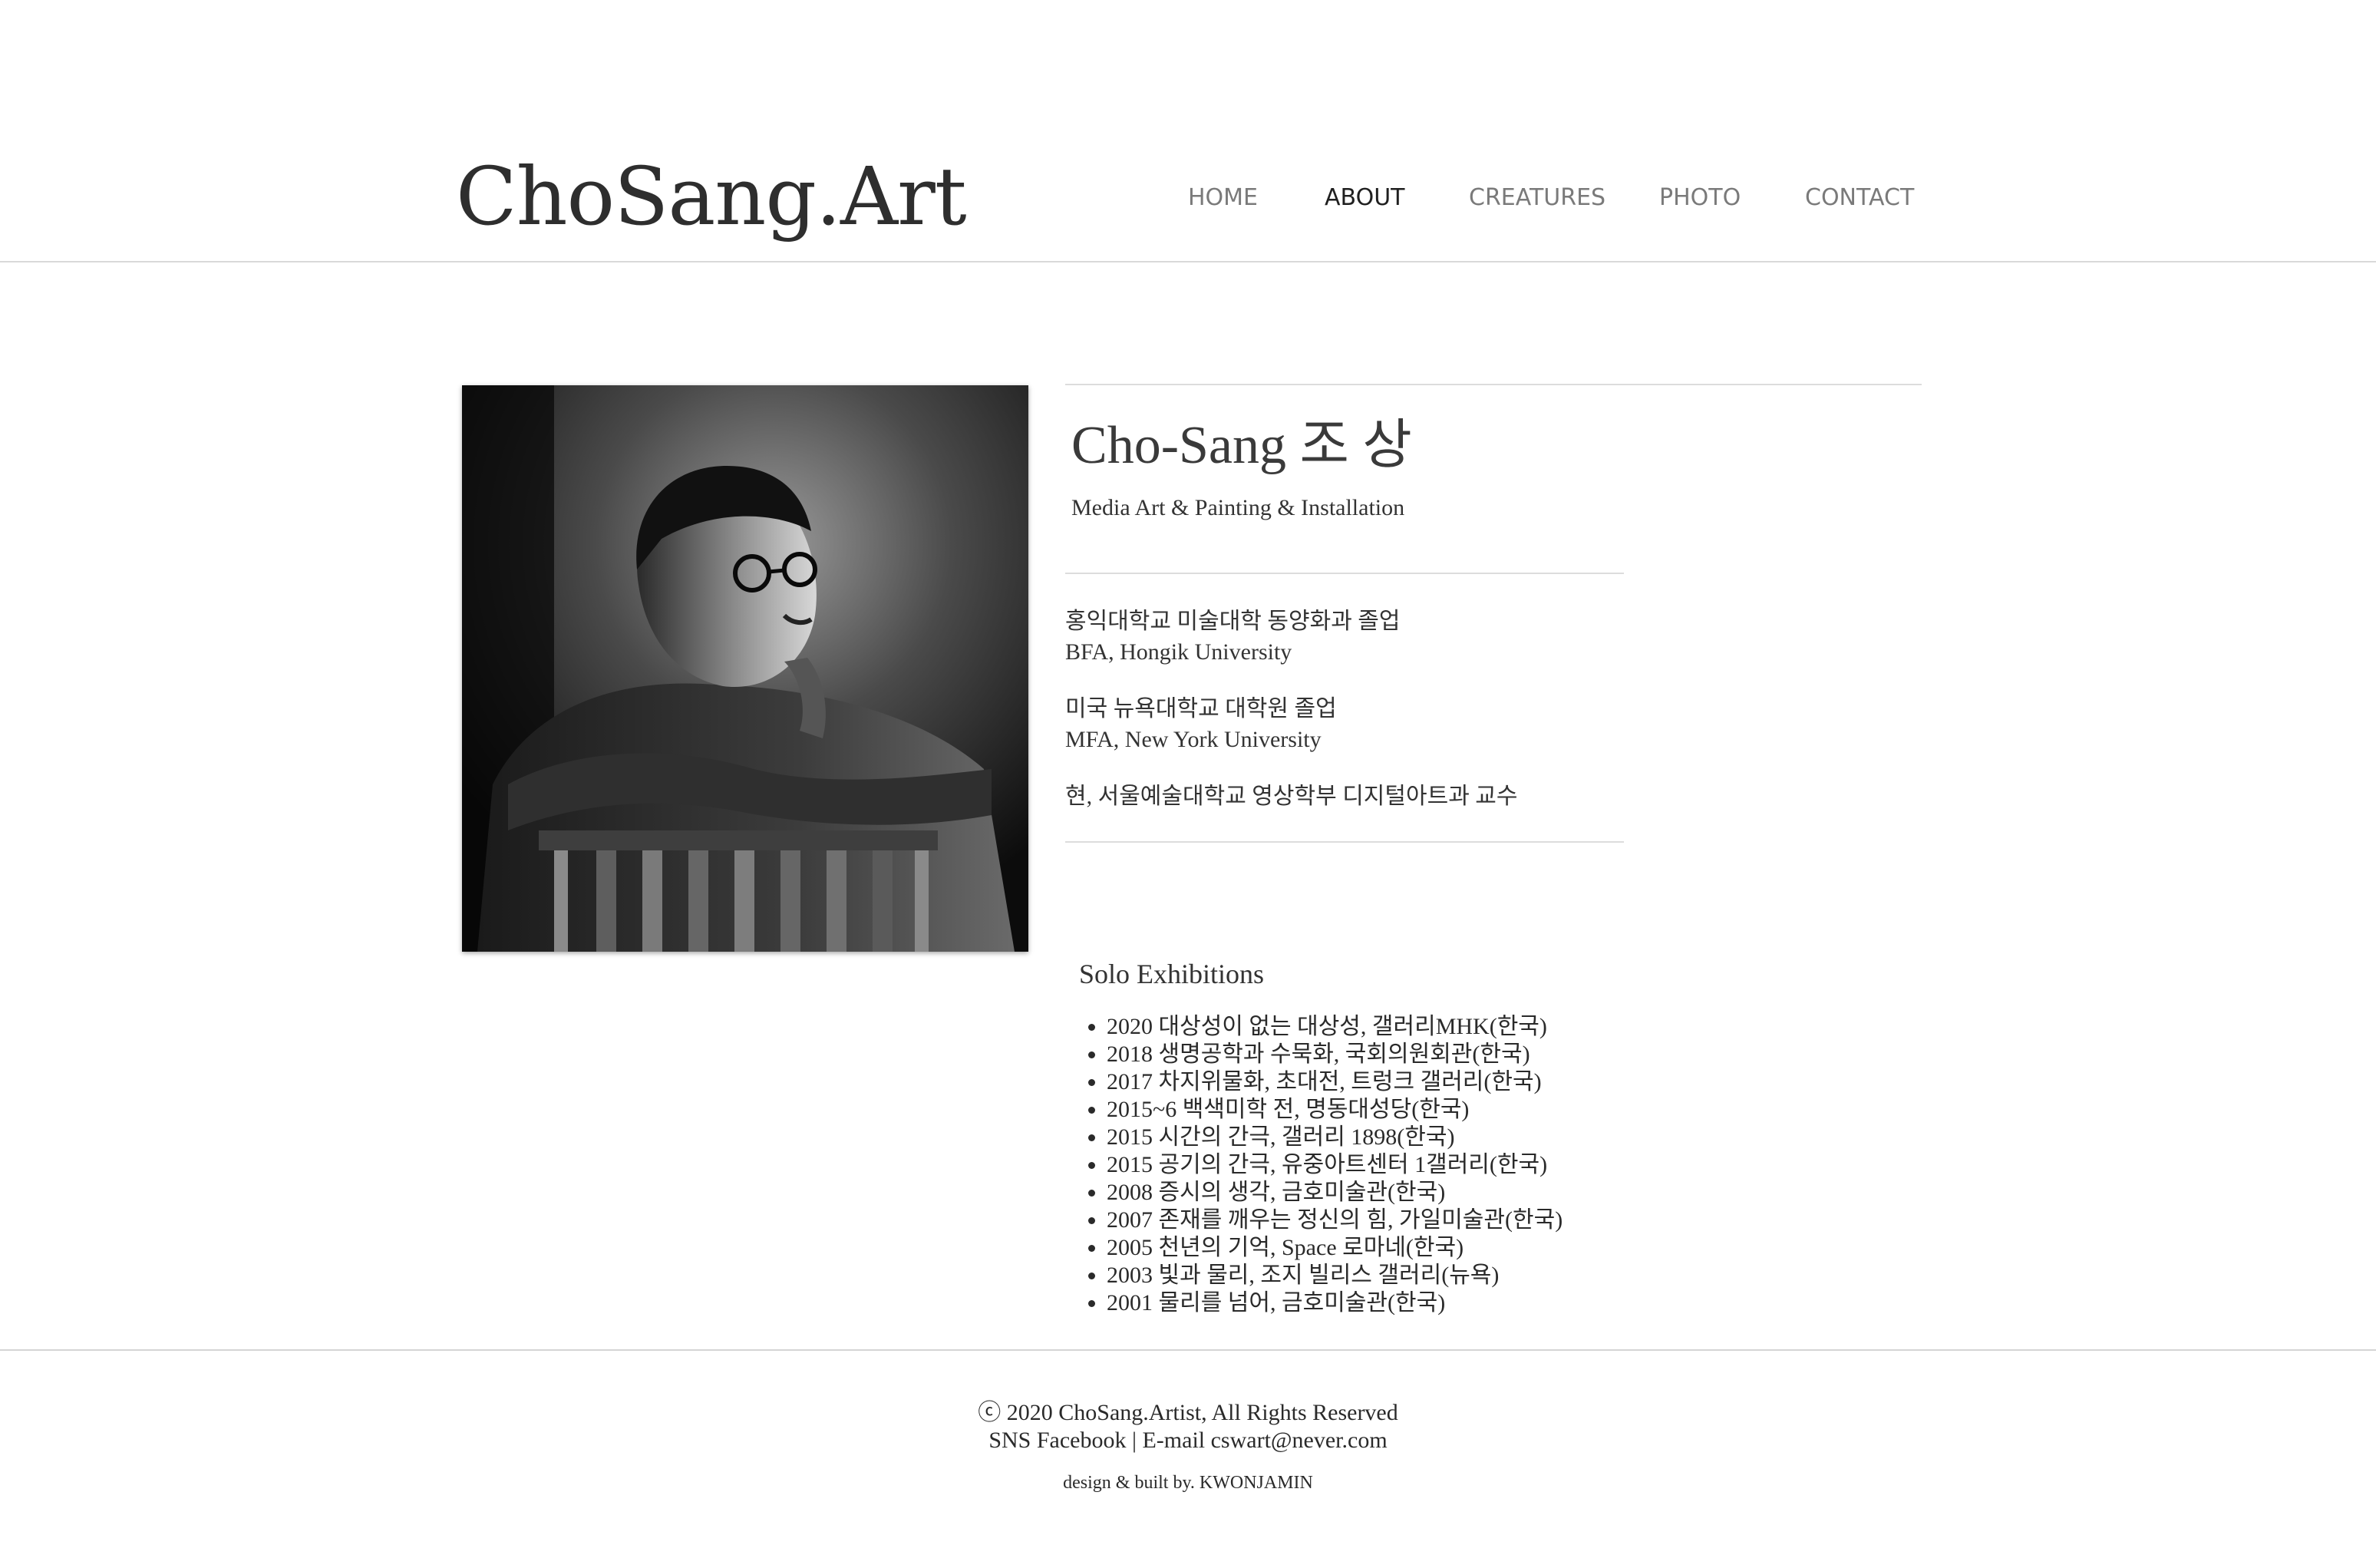 The width and height of the screenshot is (2376, 1568). I want to click on footer-contact: SNS Facebook | E-mail cswart@never.com, so click(1188, 1440).